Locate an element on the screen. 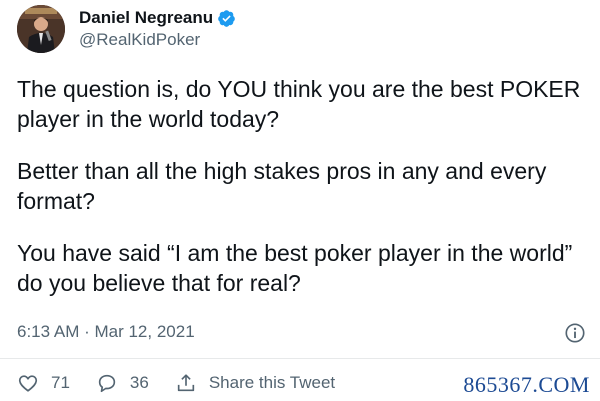 This screenshot has height=401, width=600. avatar-image is located at coordinates (41, 29).